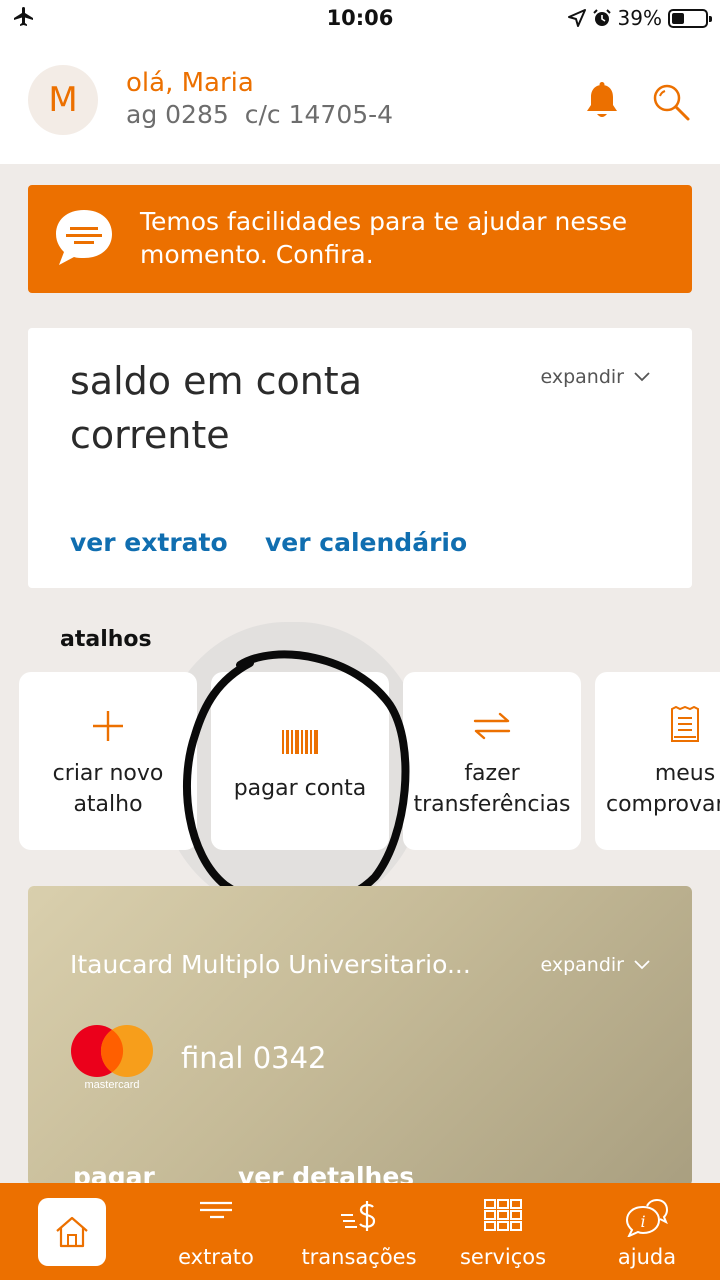 This screenshot has height=1280, width=720. Describe the element at coordinates (639, 18) in the screenshot. I see `battery-percentage: 39%` at that location.